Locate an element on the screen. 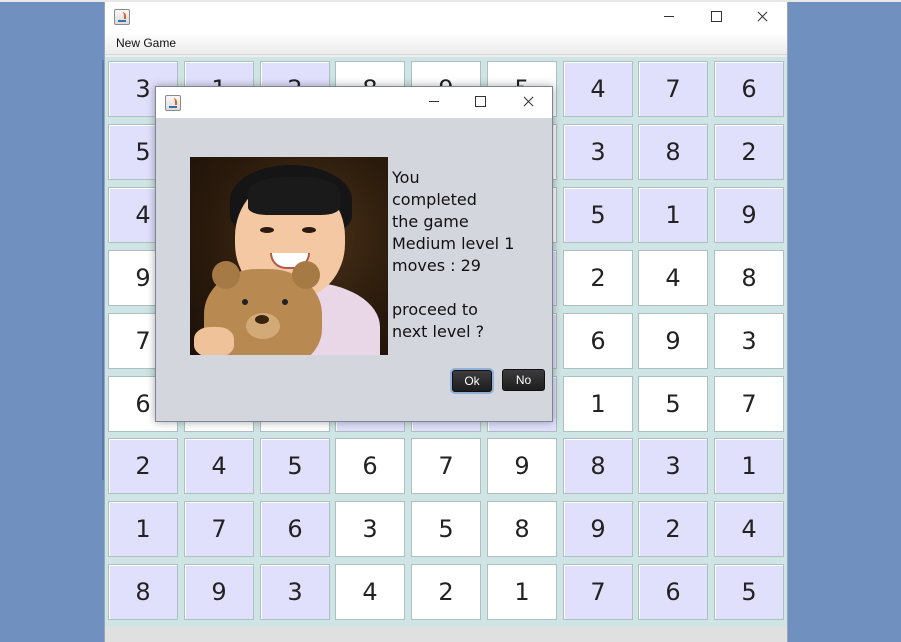 The height and width of the screenshot is (642, 901). message-line: completed is located at coordinates (434, 199).